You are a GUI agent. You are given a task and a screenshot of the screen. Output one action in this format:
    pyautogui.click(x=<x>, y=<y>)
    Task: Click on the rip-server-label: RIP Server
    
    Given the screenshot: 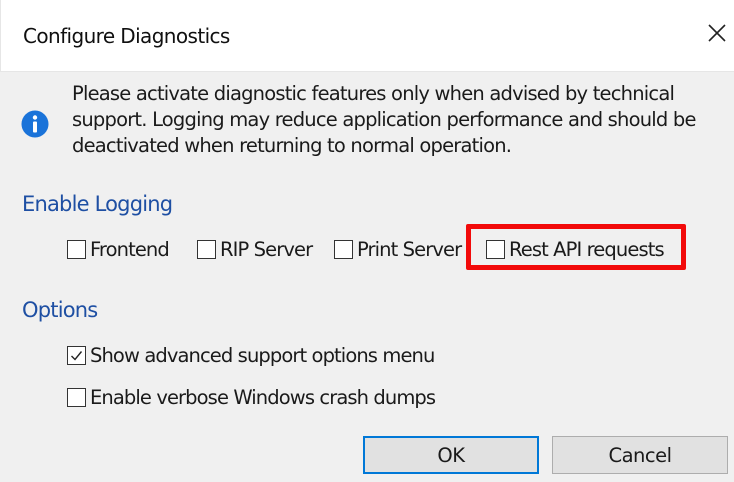 What is the action you would take?
    pyautogui.click(x=266, y=249)
    